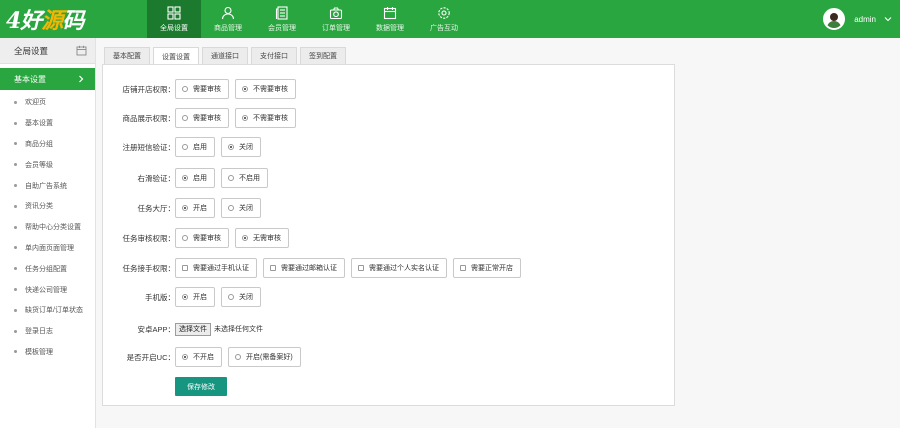 The width and height of the screenshot is (900, 428). I want to click on field-label: 店铺开店权限：, so click(149, 89).